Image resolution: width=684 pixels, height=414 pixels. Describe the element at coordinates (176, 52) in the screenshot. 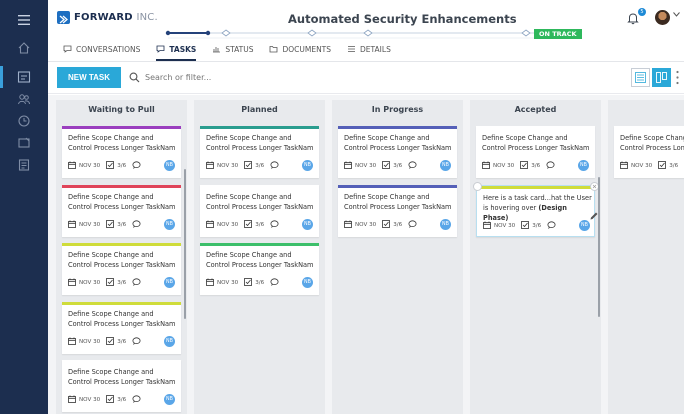

I see `tab-tasks: TASKS` at that location.